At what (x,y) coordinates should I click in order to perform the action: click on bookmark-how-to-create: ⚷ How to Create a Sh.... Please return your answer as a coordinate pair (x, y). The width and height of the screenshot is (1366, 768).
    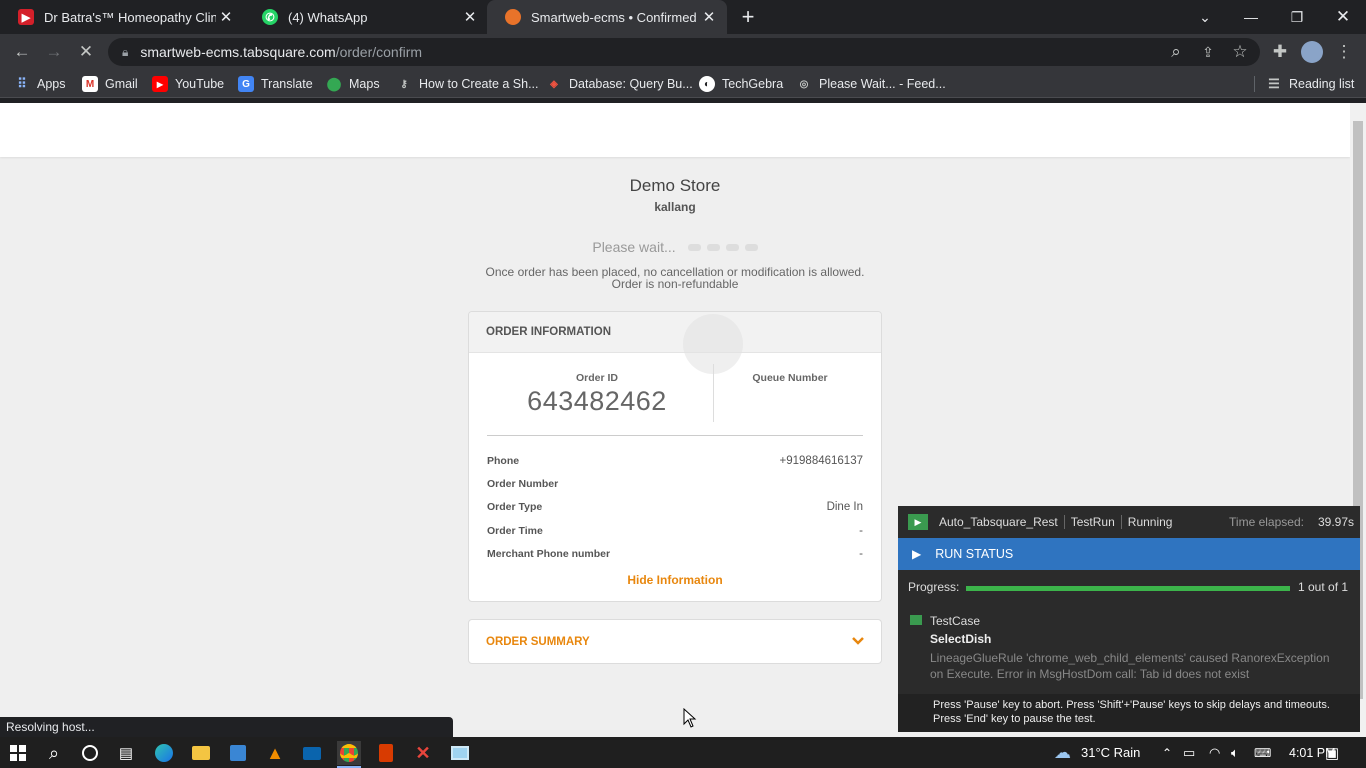
    Looking at the image, I should click on (467, 84).